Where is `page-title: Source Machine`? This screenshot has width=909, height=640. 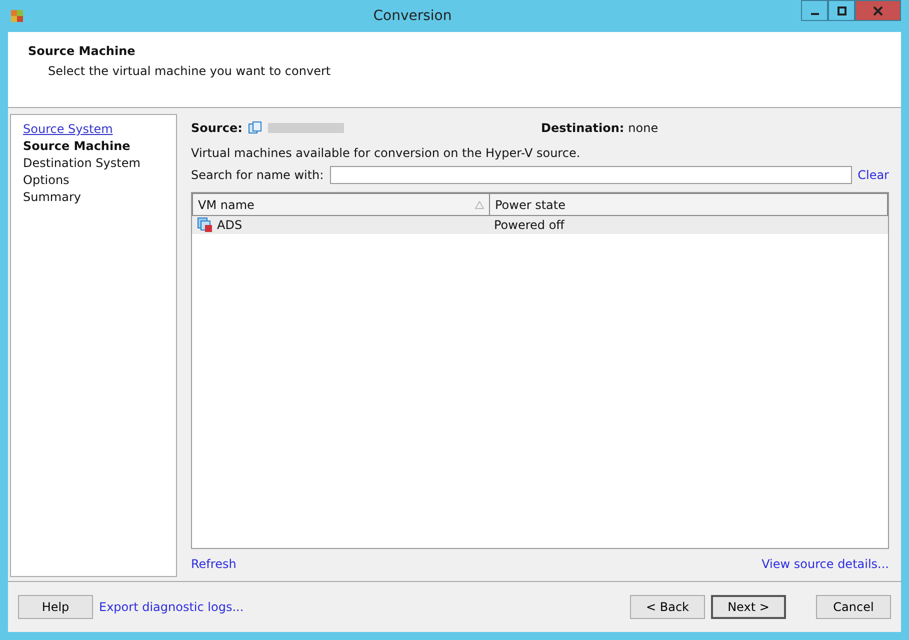
page-title: Source Machine is located at coordinates (82, 51).